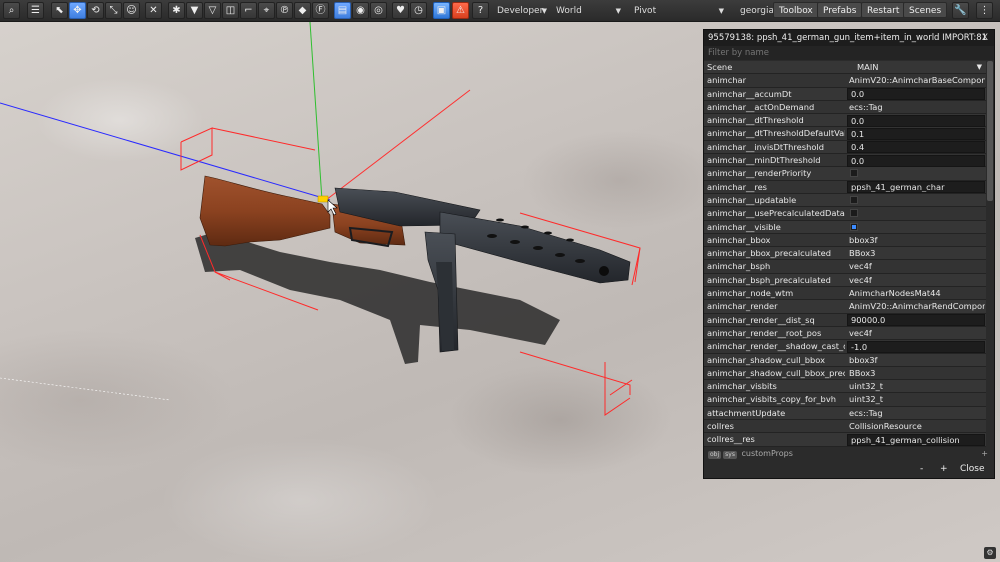 The image size is (1000, 562). What do you see at coordinates (400, 10) in the screenshot?
I see `heart-icon: ♥` at bounding box center [400, 10].